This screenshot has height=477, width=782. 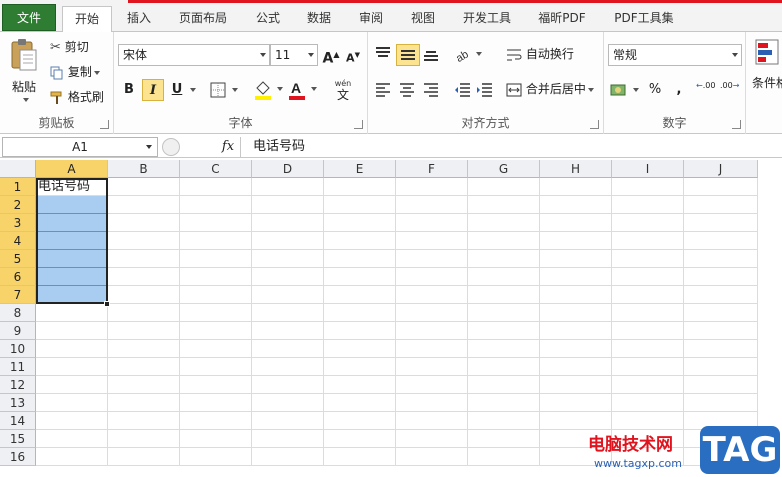 What do you see at coordinates (144, 295) in the screenshot?
I see `cell-b7` at bounding box center [144, 295].